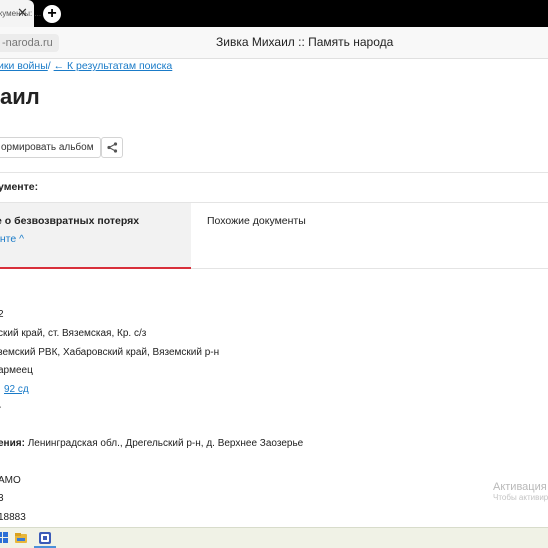  Describe the element at coordinates (12, 239) in the screenshot. I see `tab-loss-report-toggle-link: енте ^` at that location.